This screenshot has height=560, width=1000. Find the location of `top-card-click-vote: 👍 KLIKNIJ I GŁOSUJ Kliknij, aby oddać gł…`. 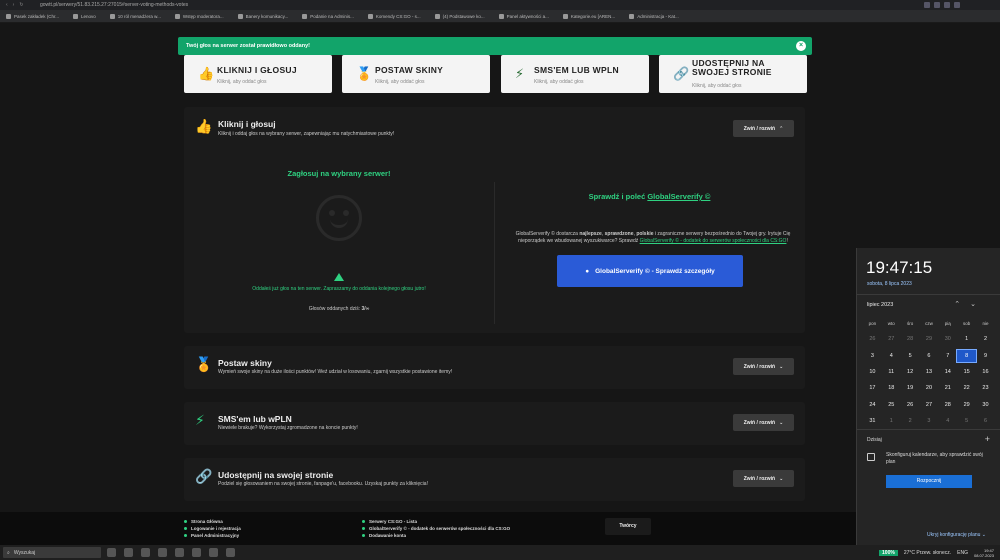

top-card-click-vote: 👍 KLIKNIJ I GŁOSUJ Kliknij, aby oddać gł… is located at coordinates (258, 74).